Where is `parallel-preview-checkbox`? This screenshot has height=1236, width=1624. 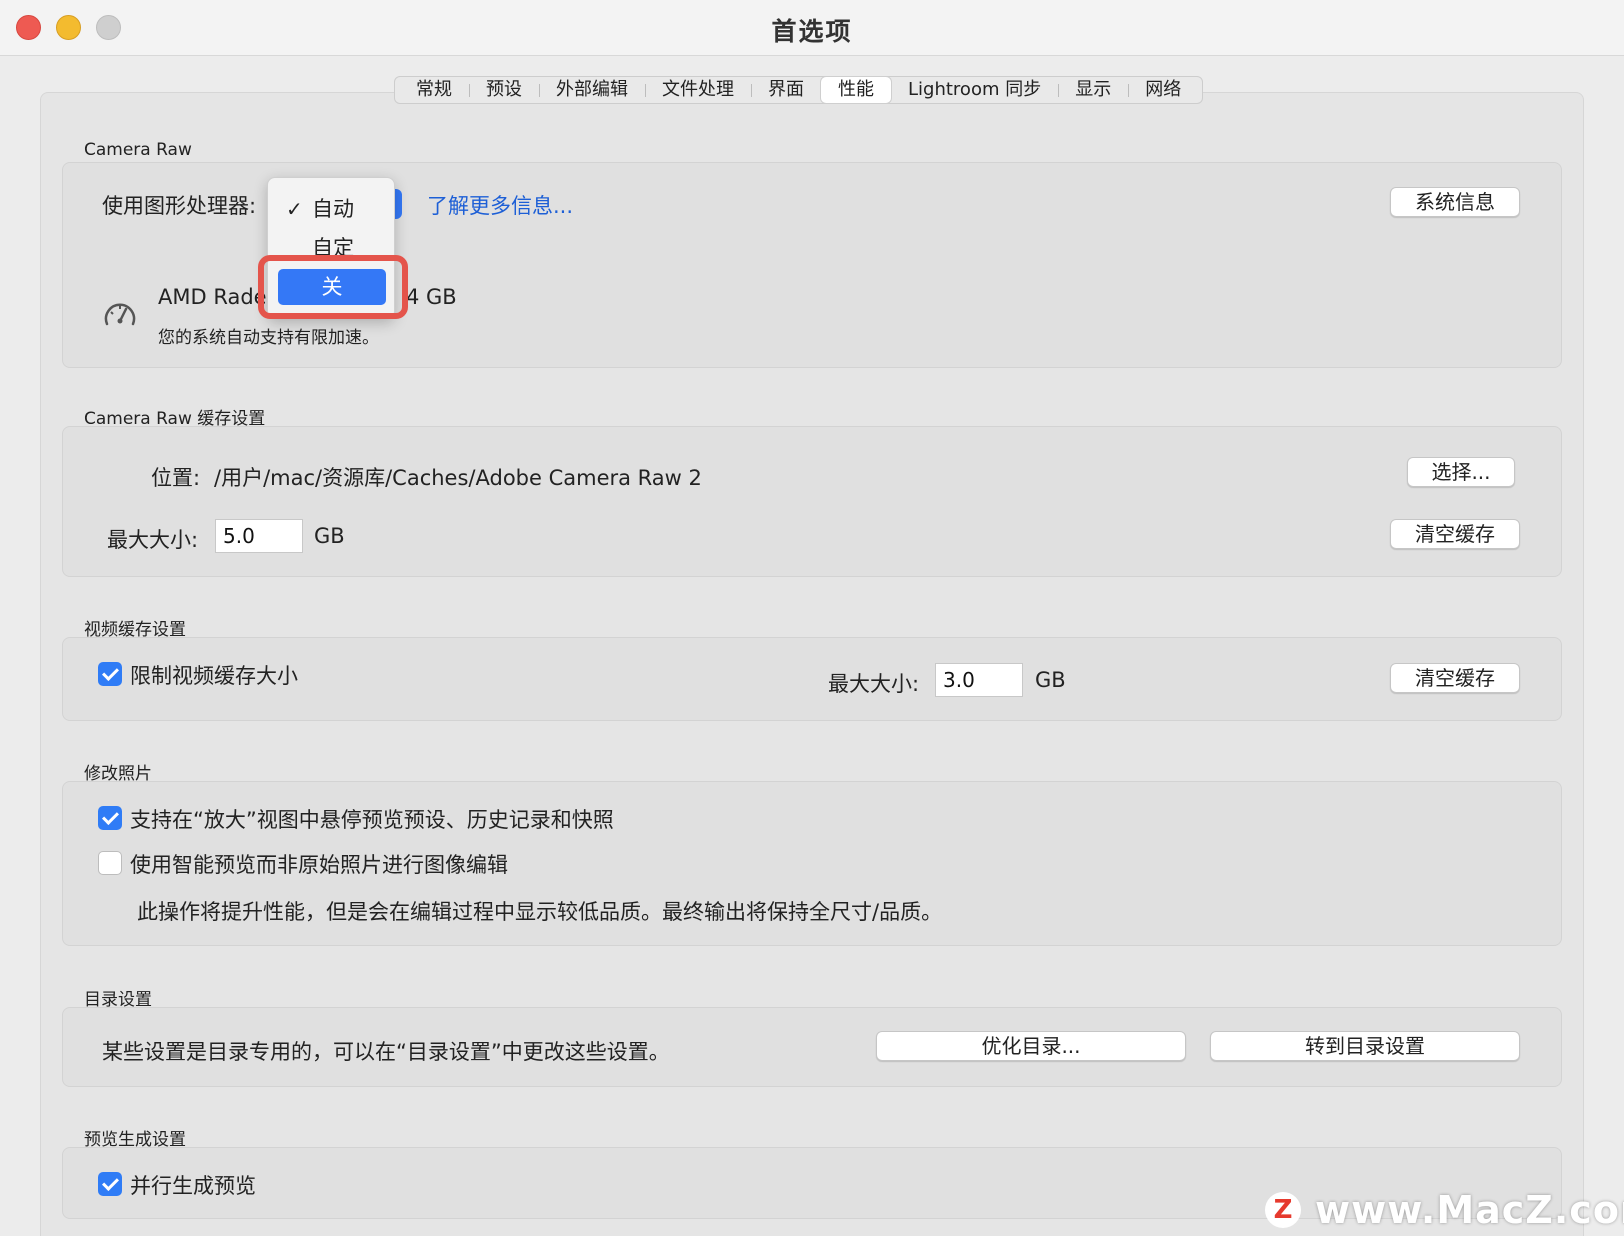 parallel-preview-checkbox is located at coordinates (110, 1184).